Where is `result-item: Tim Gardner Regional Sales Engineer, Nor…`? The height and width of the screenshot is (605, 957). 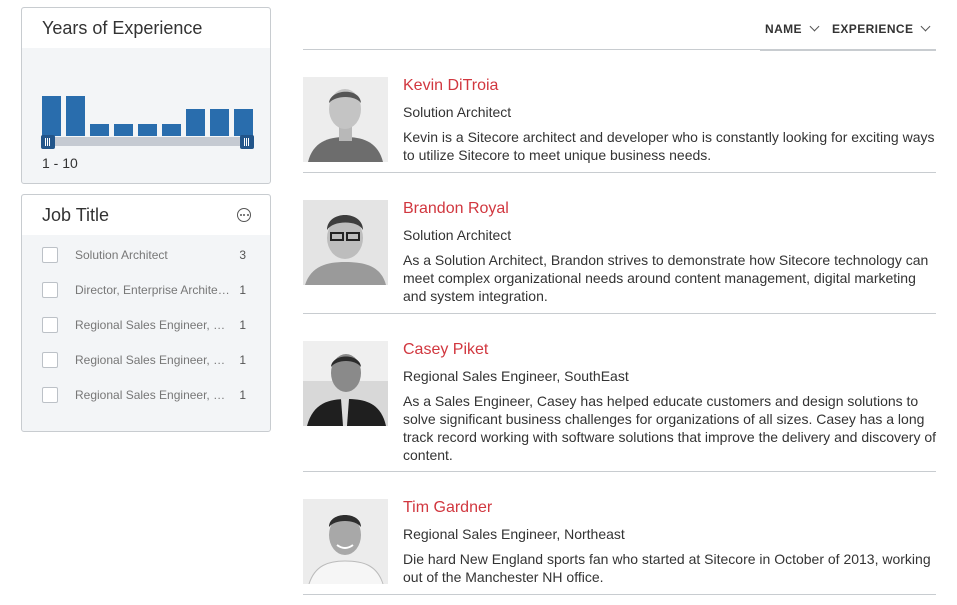
result-item: Tim Gardner Regional Sales Engineer, Nor… is located at coordinates (619, 547).